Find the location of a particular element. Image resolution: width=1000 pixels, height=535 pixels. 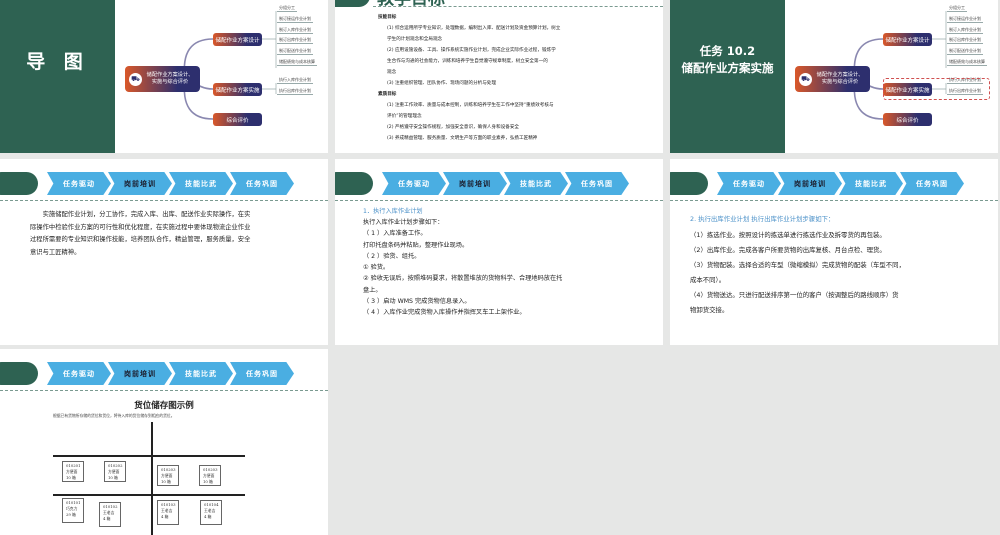

highlight-box is located at coordinates (936, 89).